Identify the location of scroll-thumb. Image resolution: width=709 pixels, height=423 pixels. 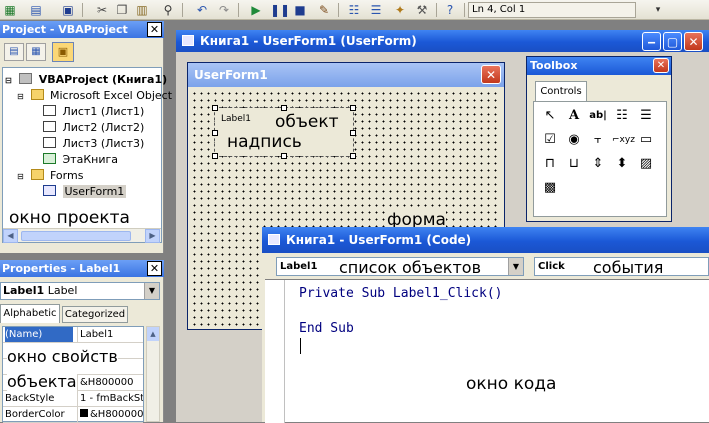
(76, 236).